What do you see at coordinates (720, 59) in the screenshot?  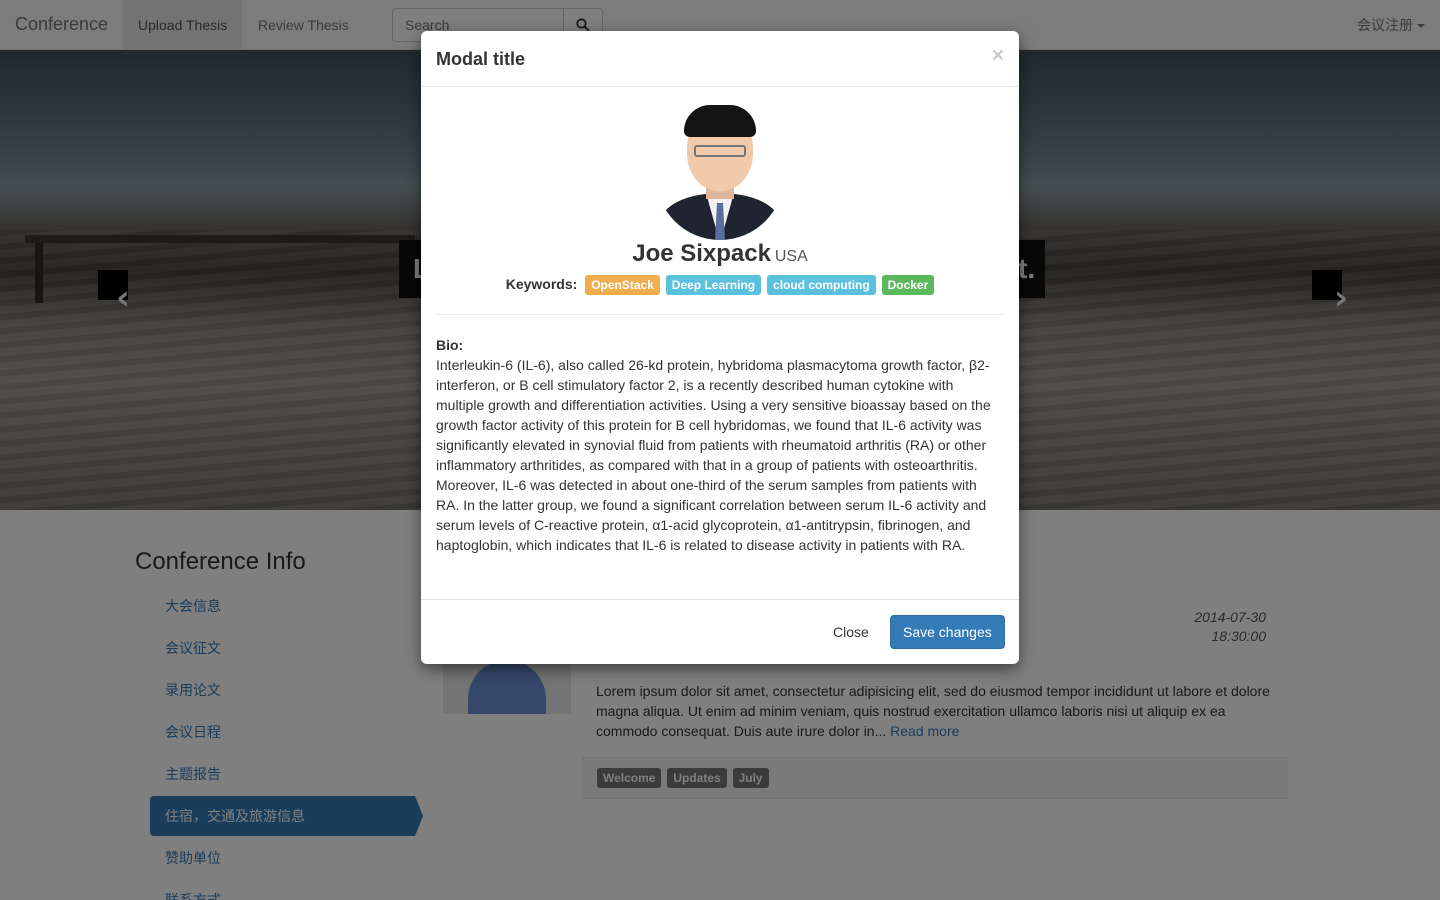 I see `modal-header: Modal title ×` at bounding box center [720, 59].